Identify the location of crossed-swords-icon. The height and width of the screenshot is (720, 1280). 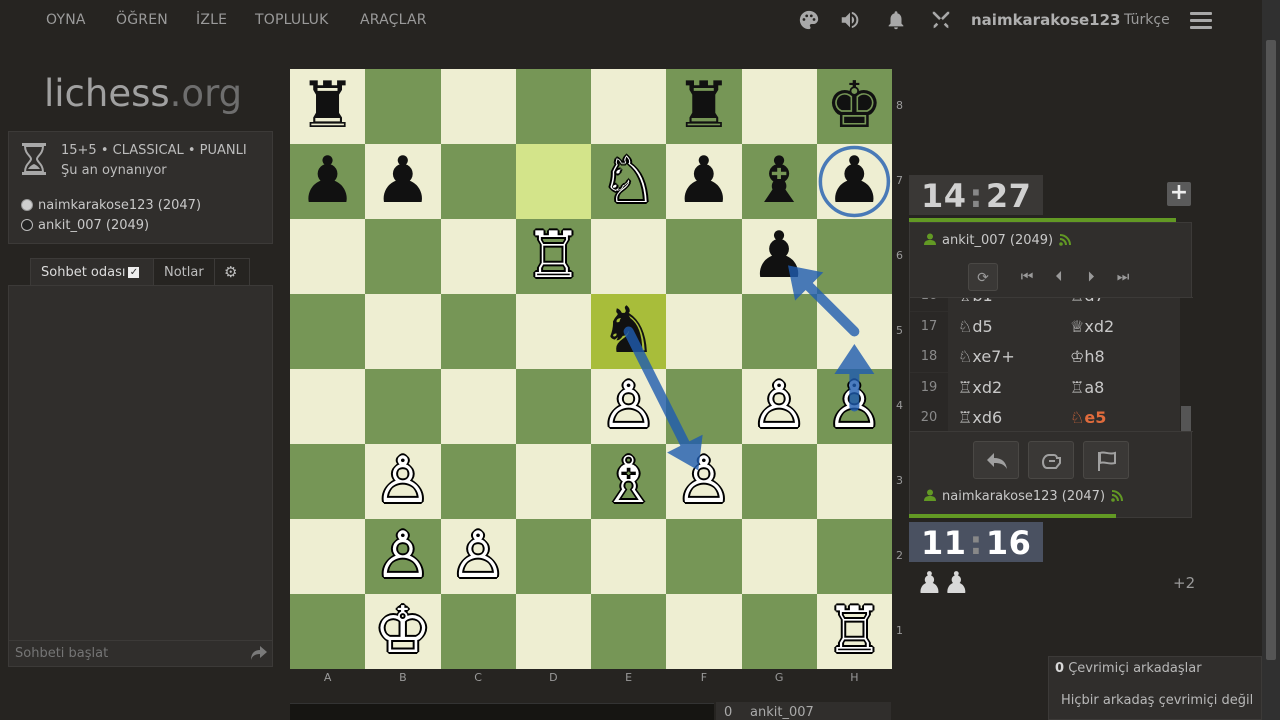
(941, 21).